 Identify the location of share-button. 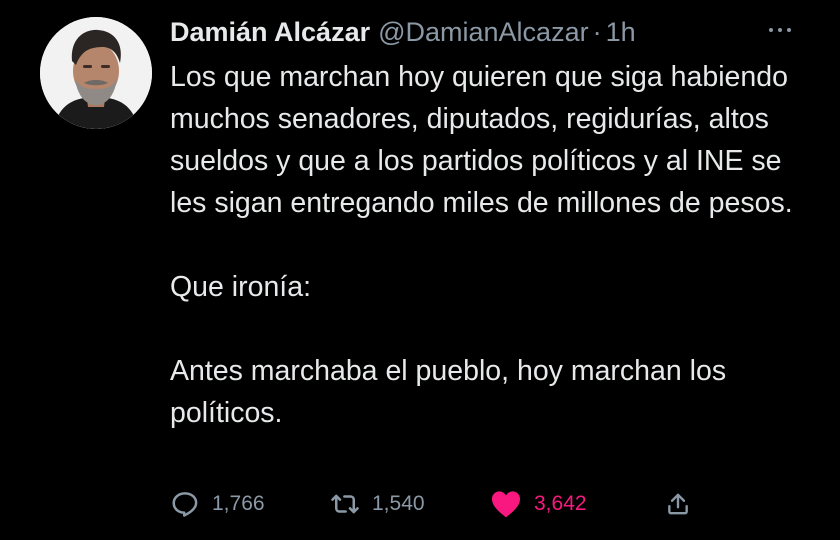
(678, 504).